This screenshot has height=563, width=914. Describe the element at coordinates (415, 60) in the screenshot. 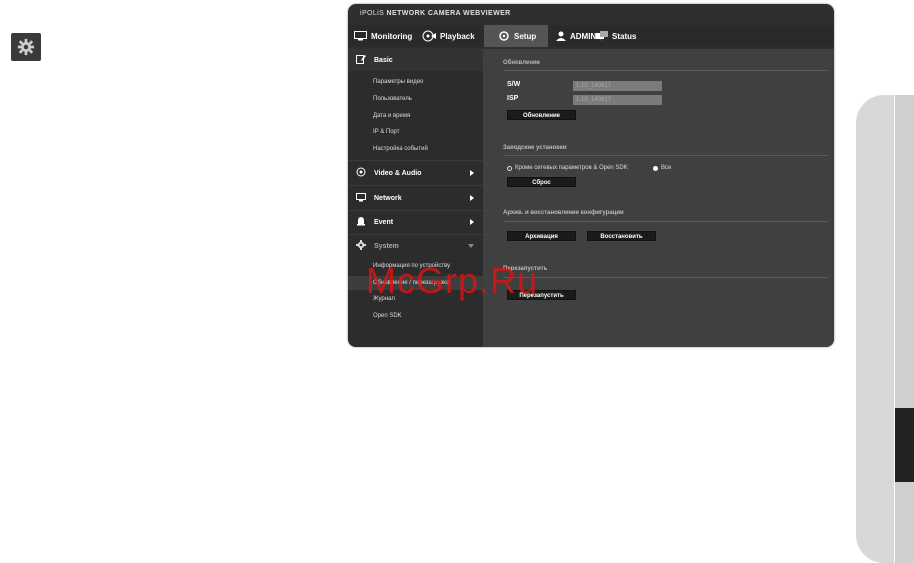

I see `sidebar-basic: Basic` at that location.